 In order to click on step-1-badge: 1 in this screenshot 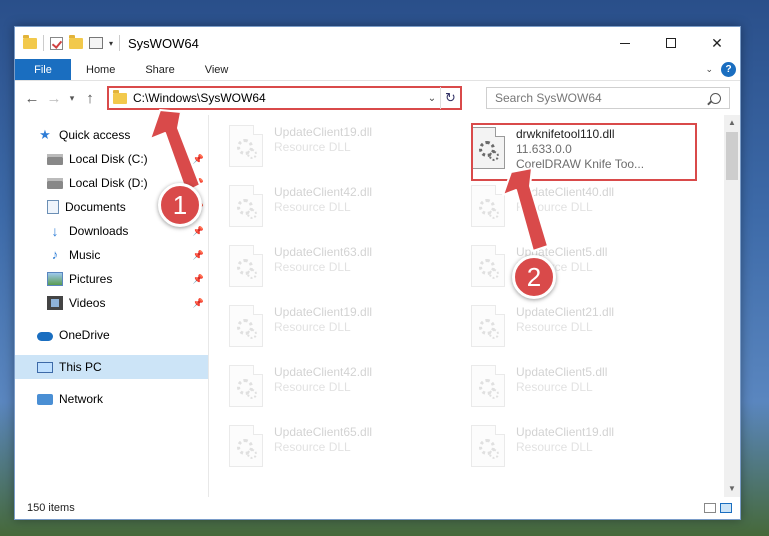, I will do `click(180, 205)`.